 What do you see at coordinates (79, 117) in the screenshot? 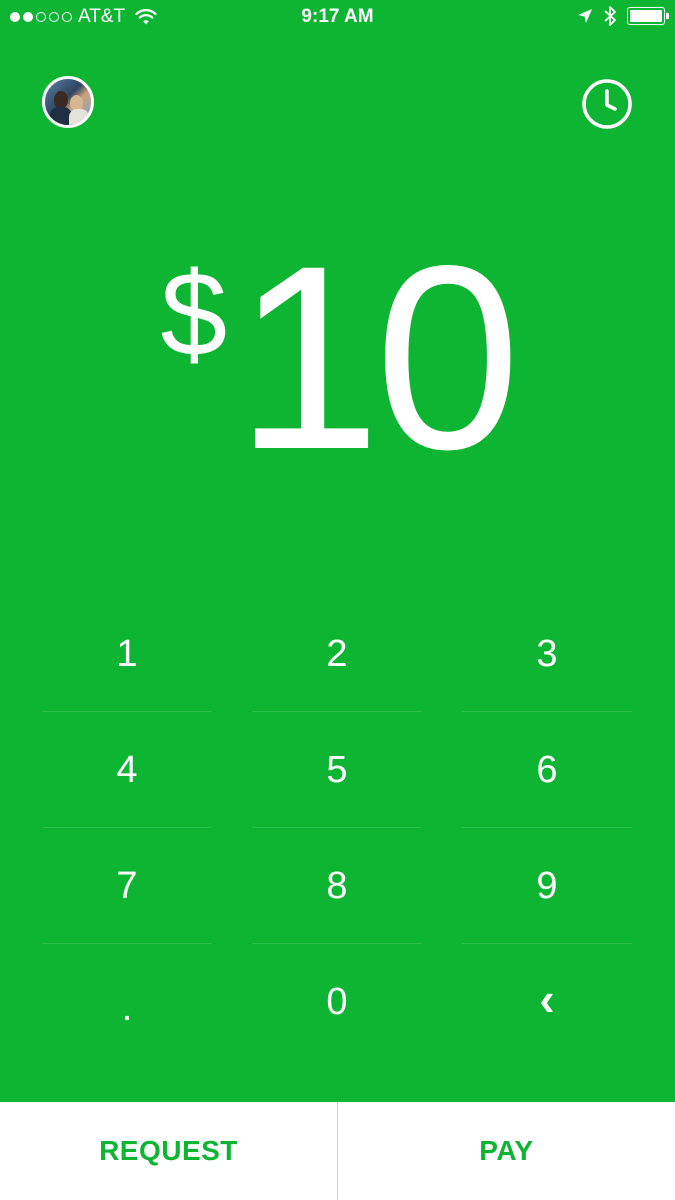
I see `avatar-photo-part` at bounding box center [79, 117].